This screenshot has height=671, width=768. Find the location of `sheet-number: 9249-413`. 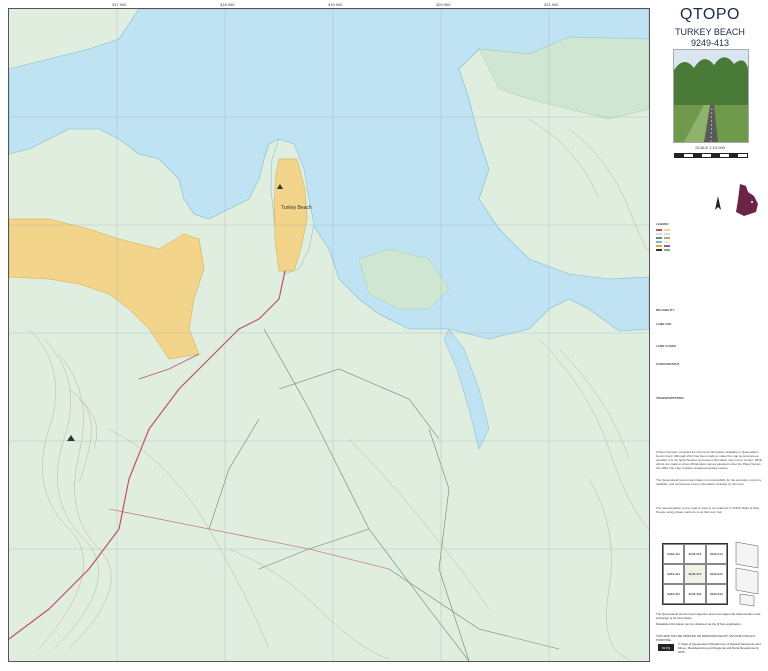

sheet-number: 9249-413 is located at coordinates (710, 43).